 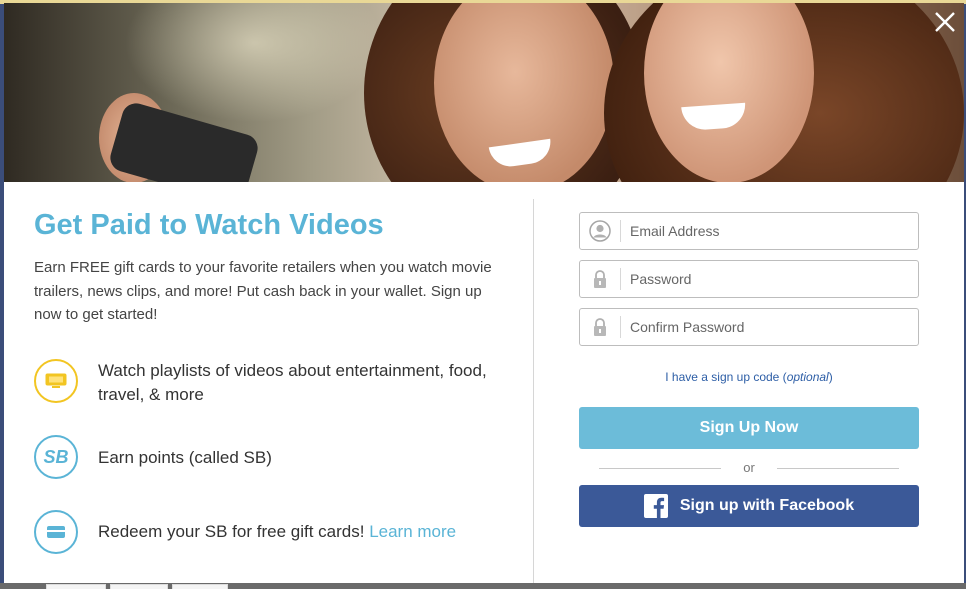 What do you see at coordinates (185, 457) in the screenshot?
I see `feature-earn-text: Earn points (called SB)` at bounding box center [185, 457].